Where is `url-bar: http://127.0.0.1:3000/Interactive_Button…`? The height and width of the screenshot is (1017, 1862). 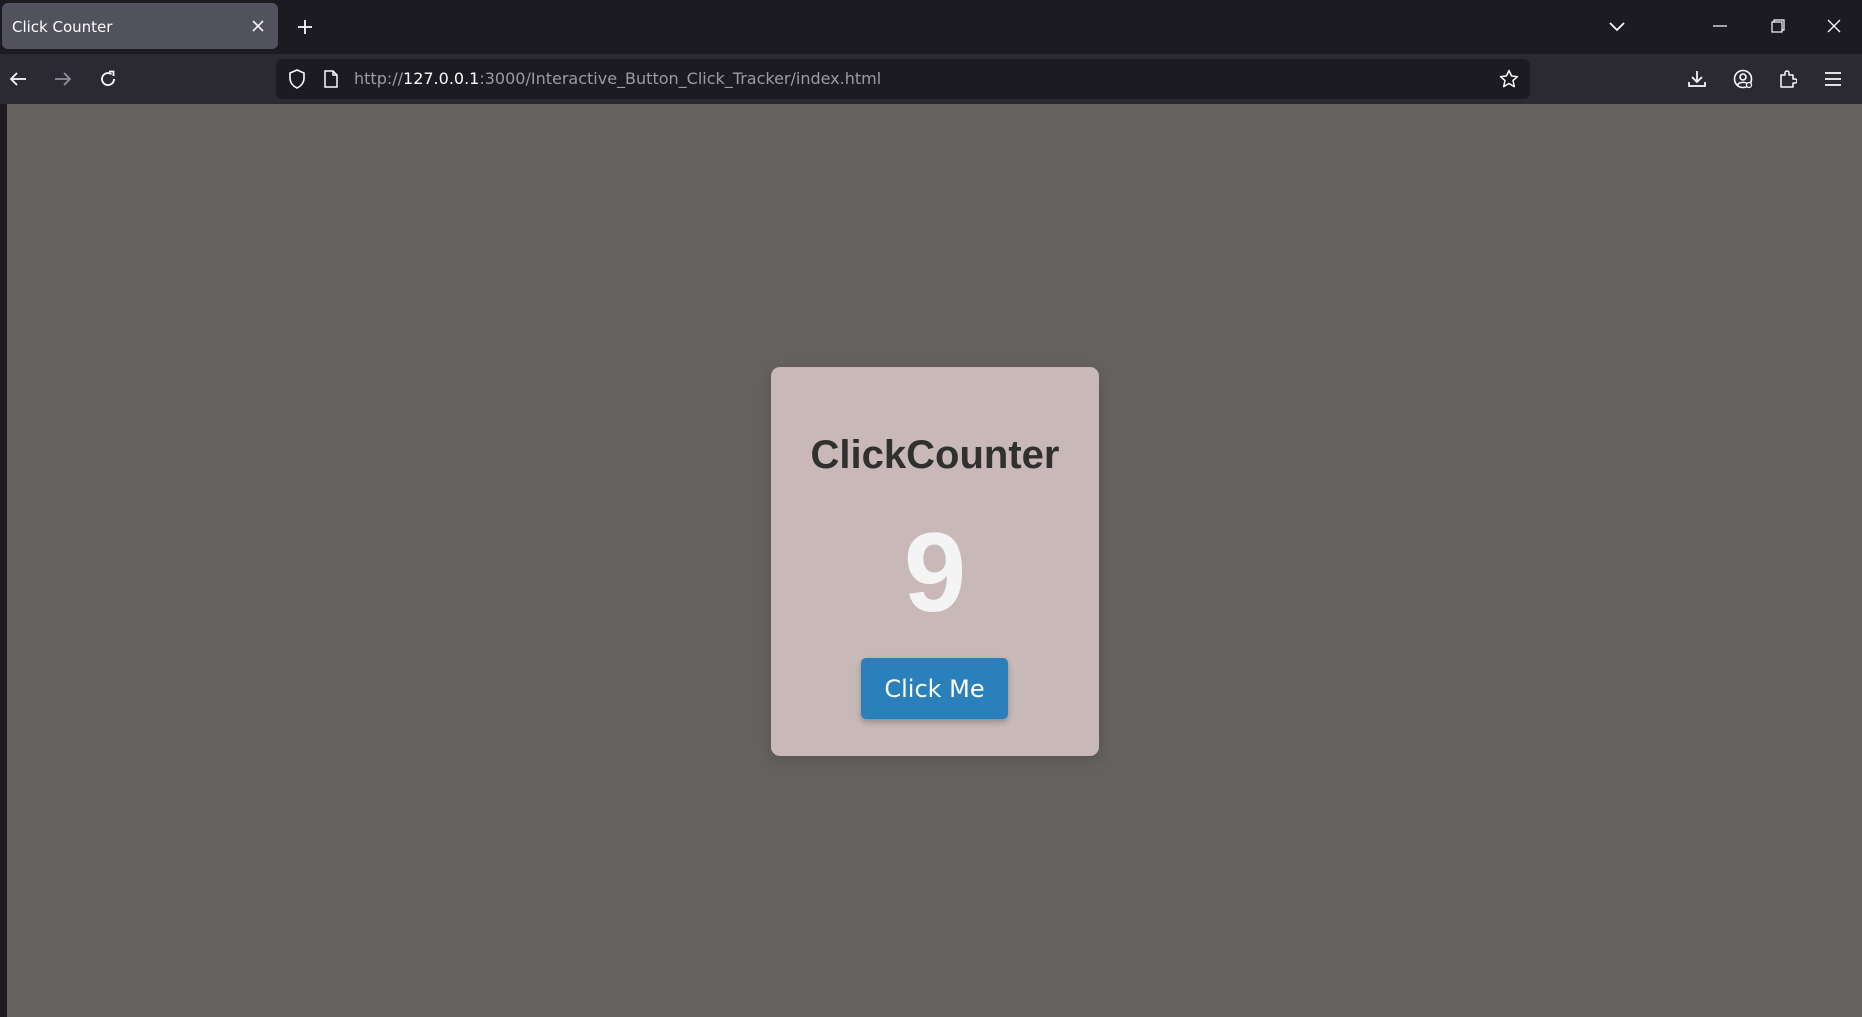 url-bar: http://127.0.0.1:3000/Interactive_Button… is located at coordinates (903, 79).